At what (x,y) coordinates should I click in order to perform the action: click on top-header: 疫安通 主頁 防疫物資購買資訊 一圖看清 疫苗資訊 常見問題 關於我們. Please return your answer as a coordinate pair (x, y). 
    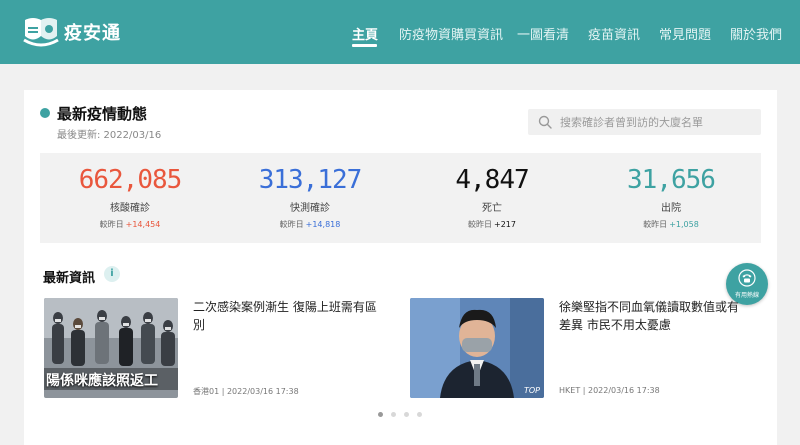
    Looking at the image, I should click on (400, 32).